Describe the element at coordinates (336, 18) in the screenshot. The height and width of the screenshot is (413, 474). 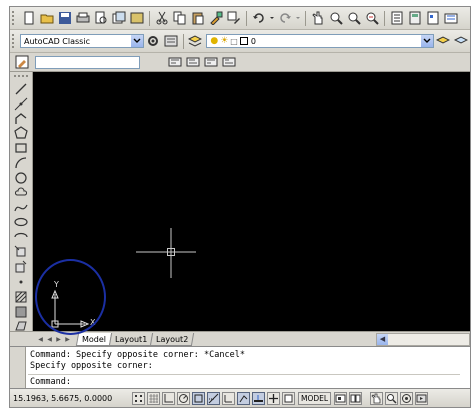
I see `zoom-realtime-icon` at that location.